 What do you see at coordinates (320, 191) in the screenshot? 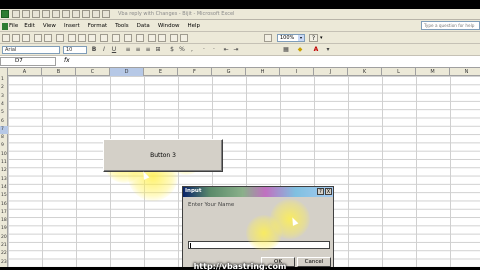
I see `help-icon: ?` at bounding box center [320, 191].